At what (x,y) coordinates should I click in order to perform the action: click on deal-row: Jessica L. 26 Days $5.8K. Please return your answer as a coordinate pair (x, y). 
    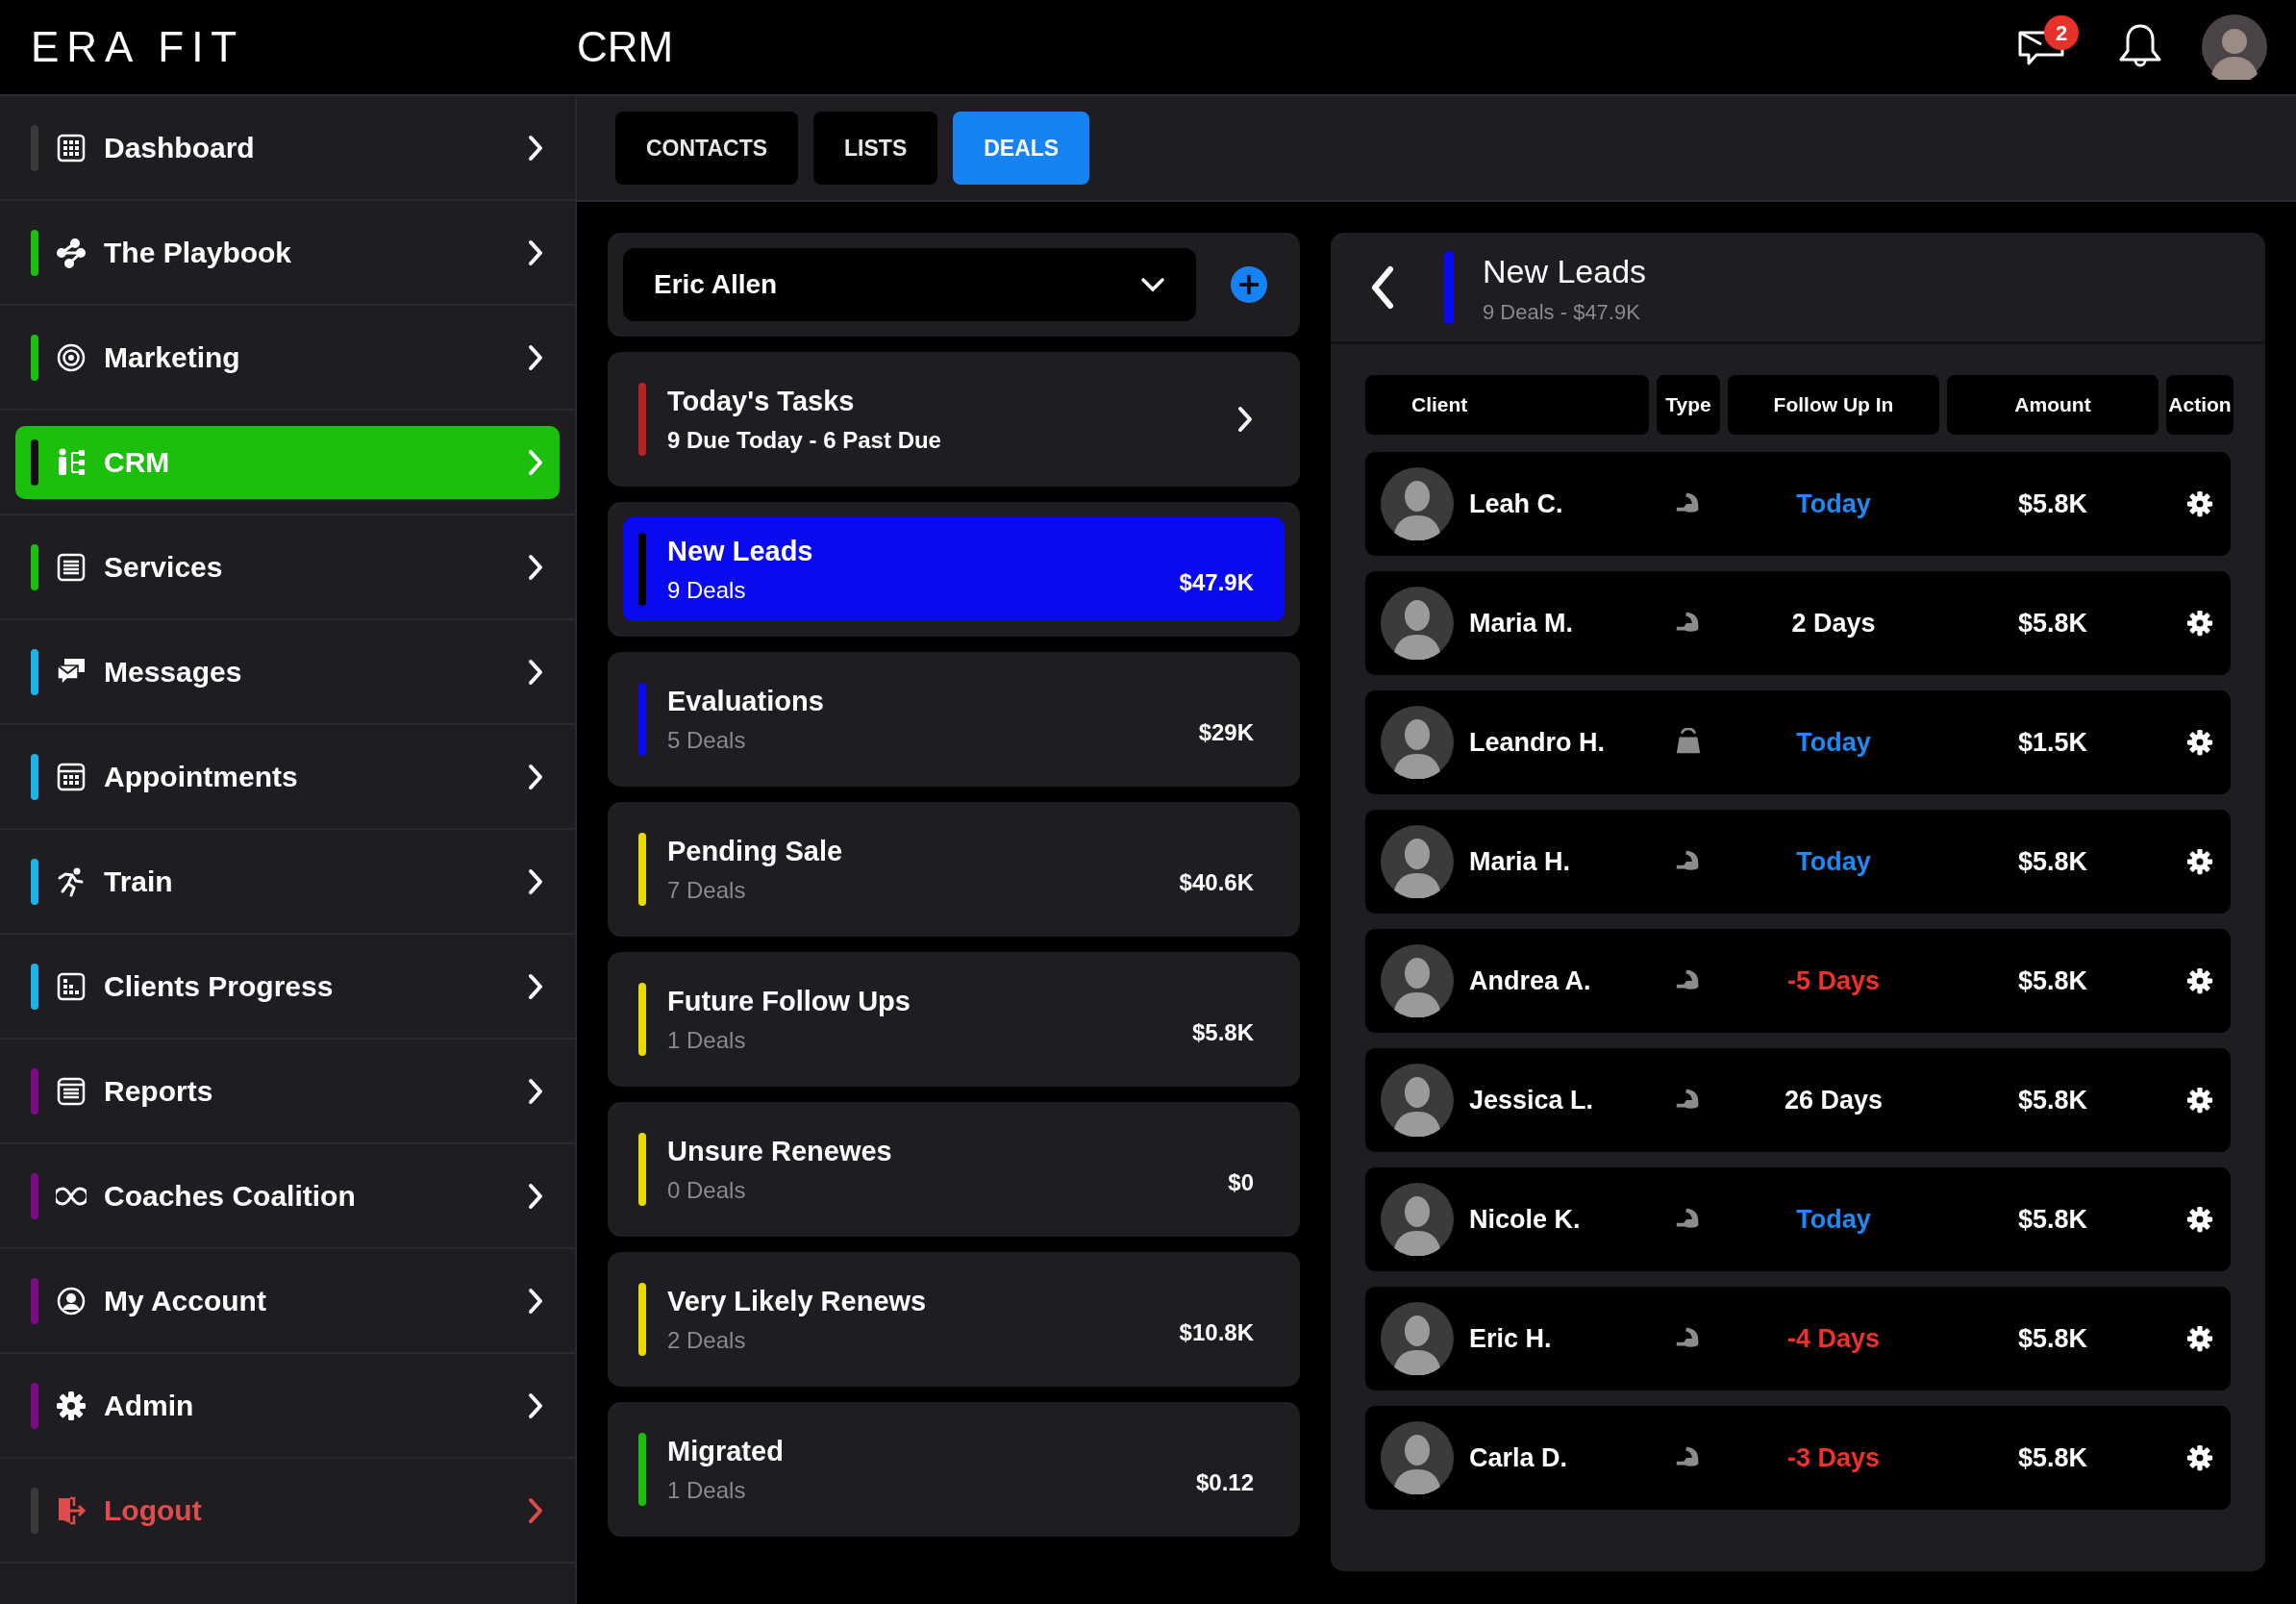
    Looking at the image, I should click on (1798, 1100).